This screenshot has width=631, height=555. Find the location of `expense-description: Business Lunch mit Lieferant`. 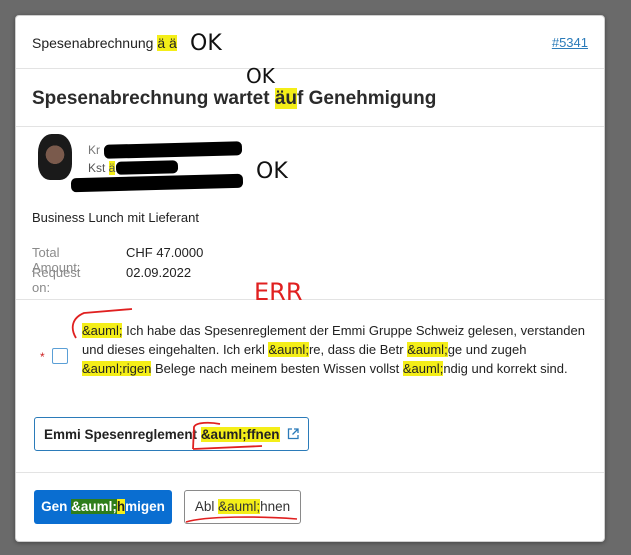

expense-description: Business Lunch mit Lieferant is located at coordinates (115, 217).